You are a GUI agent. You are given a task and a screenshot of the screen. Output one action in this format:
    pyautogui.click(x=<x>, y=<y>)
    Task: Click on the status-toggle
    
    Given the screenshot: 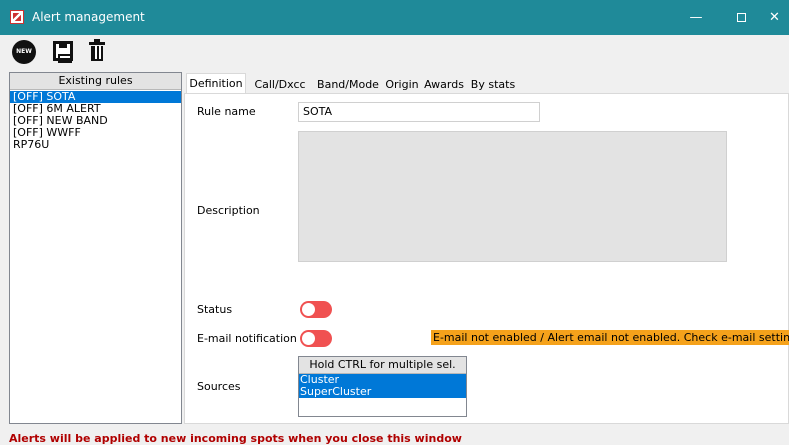 What is the action you would take?
    pyautogui.click(x=316, y=309)
    